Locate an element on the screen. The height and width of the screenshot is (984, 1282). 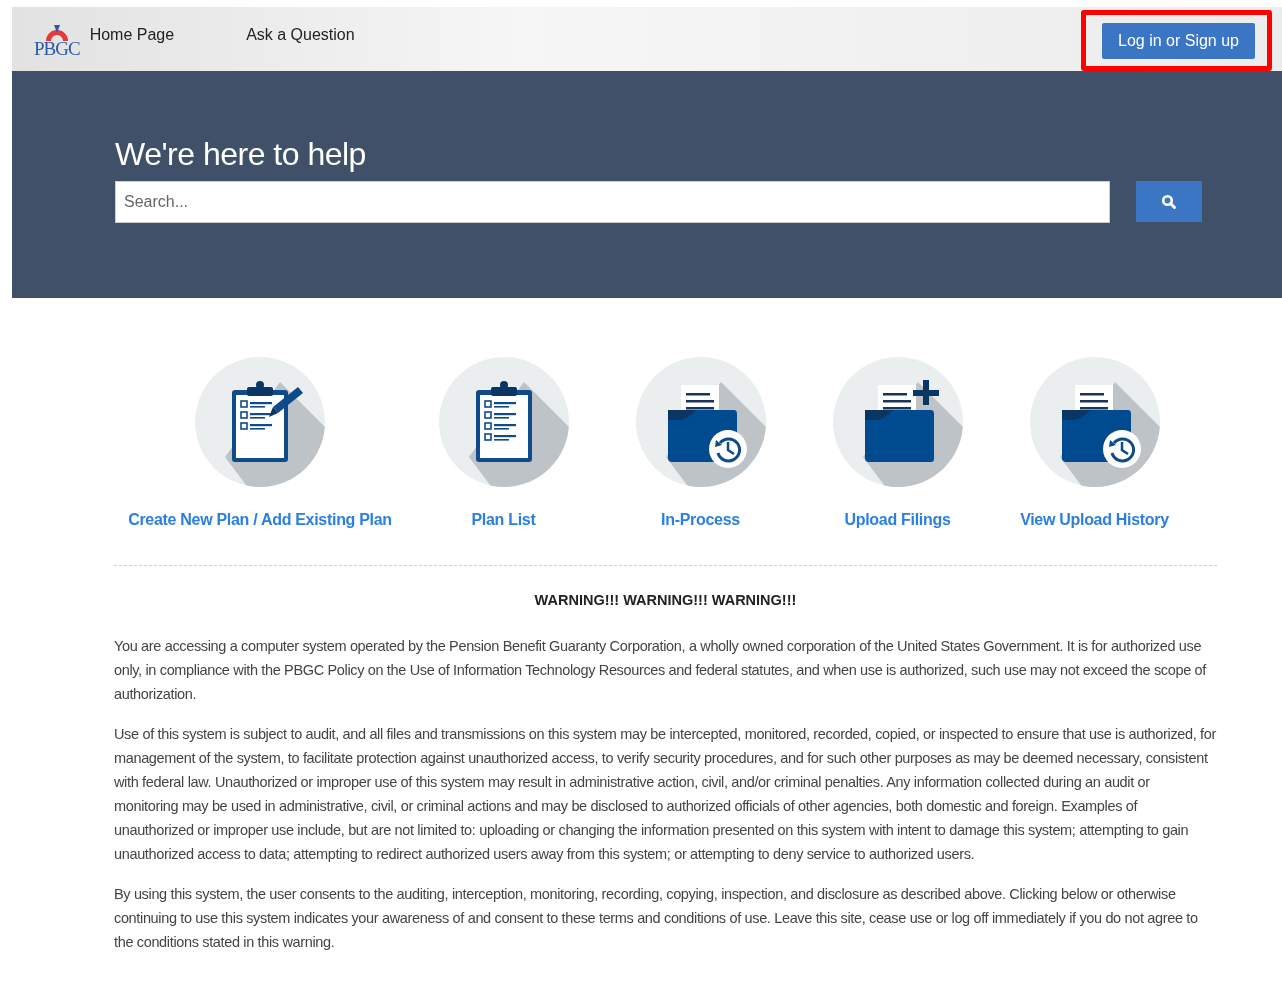
warning-paragraph: You are accessing a computer system operated by the Pension Benefit Guaranty Corporation, a wholly owned corporation of the United States Government. It is for authorized use only, in compliance with the PBGC Policy on the Use of Information Technology Resources and federal statutes, and when use is authorized, such use may not exceed the scope of authorization. is located at coordinates (661, 670).